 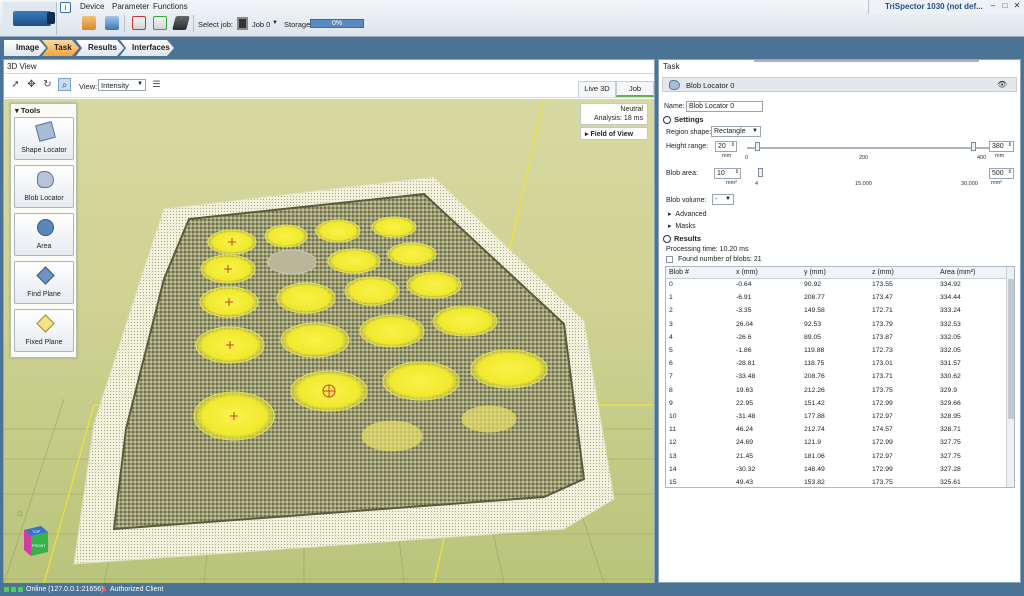 What do you see at coordinates (122, 85) in the screenshot?
I see `view-select: Intensity ▼` at bounding box center [122, 85].